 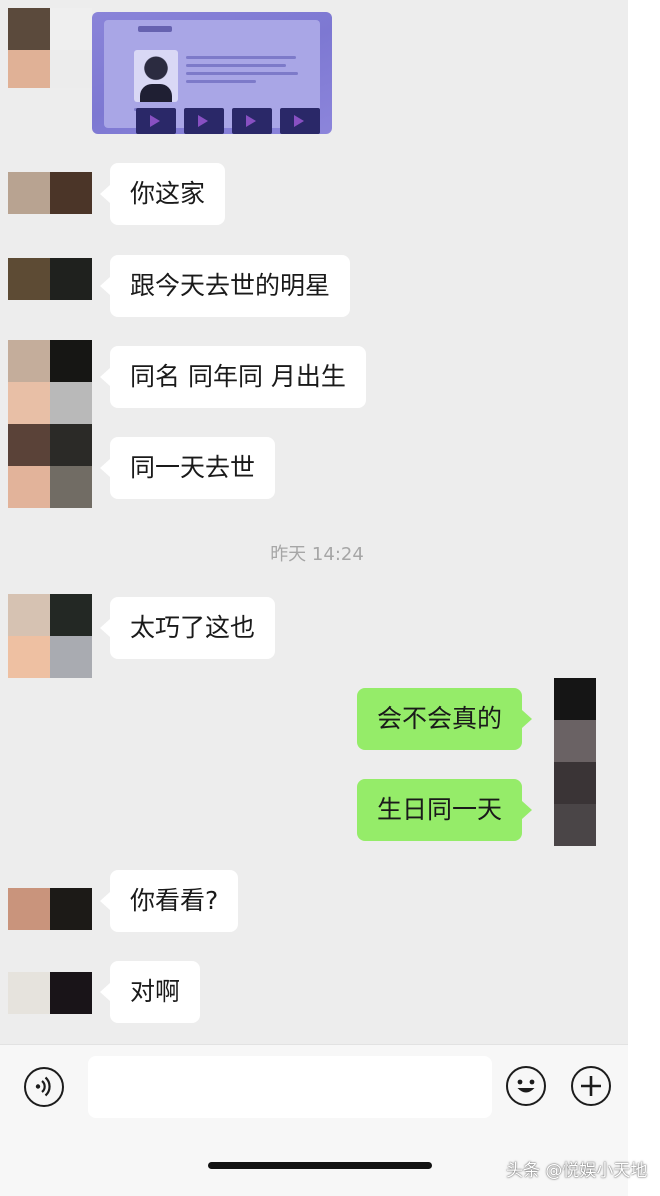 I want to click on message-input, so click(x=290, y=1087).